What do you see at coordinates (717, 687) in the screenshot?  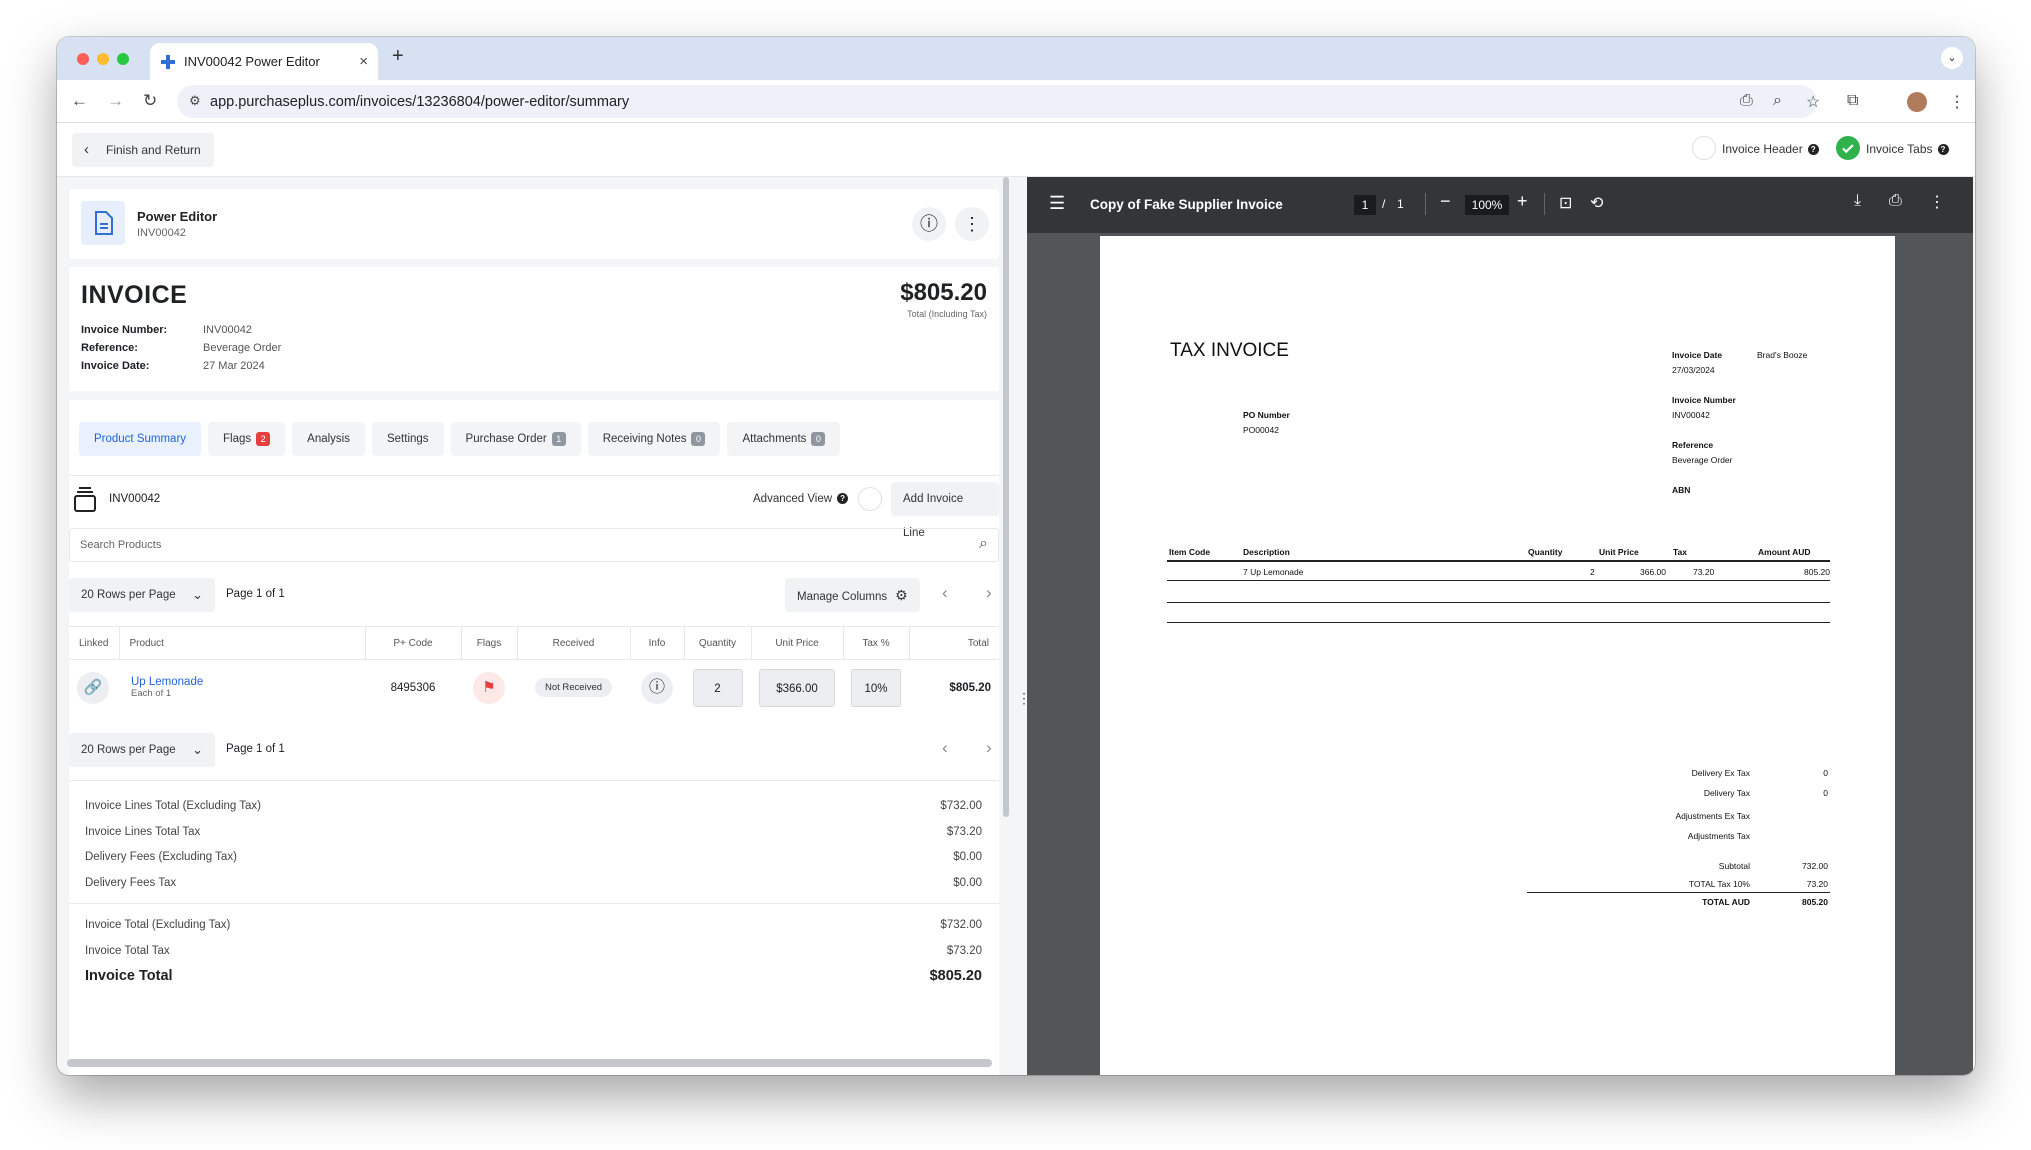 I see `quantity-input: 2` at bounding box center [717, 687].